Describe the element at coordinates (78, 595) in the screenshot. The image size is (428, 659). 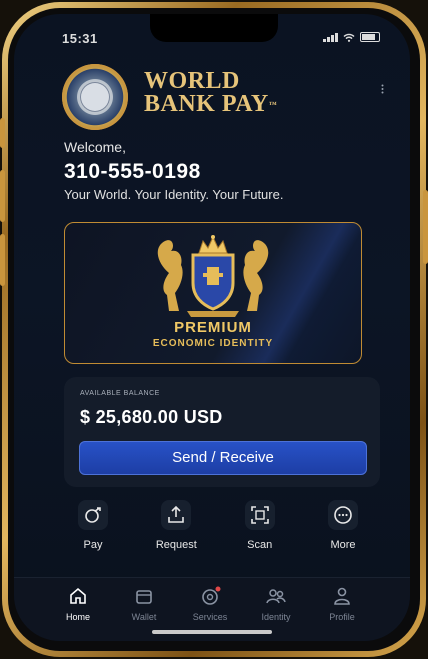
I see `home-icon` at that location.